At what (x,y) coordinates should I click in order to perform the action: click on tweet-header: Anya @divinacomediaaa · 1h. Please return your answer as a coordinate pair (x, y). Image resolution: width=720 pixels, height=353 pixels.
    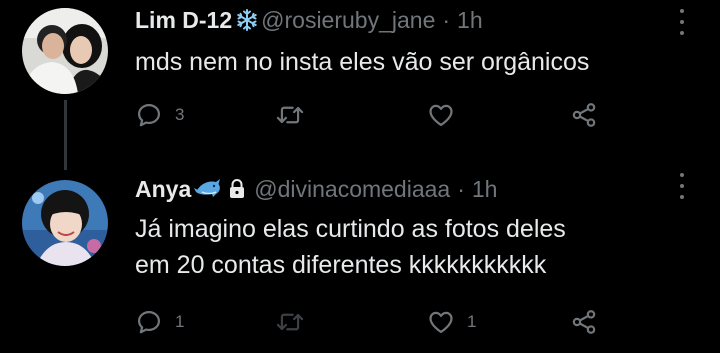
    Looking at the image, I should click on (316, 189).